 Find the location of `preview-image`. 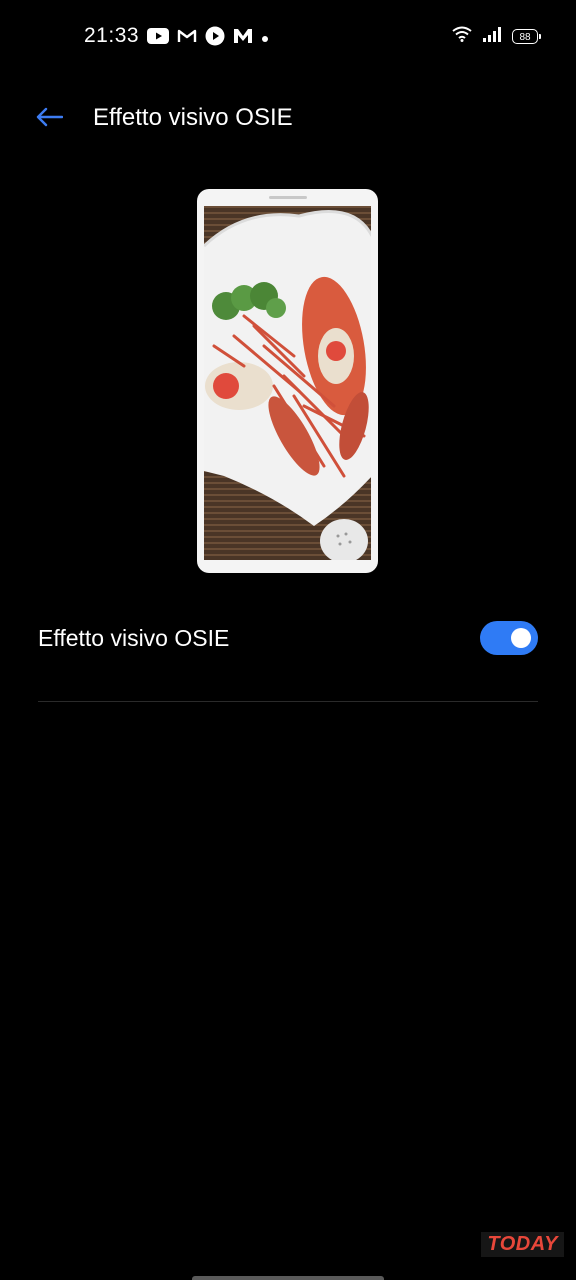

preview-image is located at coordinates (287, 383).